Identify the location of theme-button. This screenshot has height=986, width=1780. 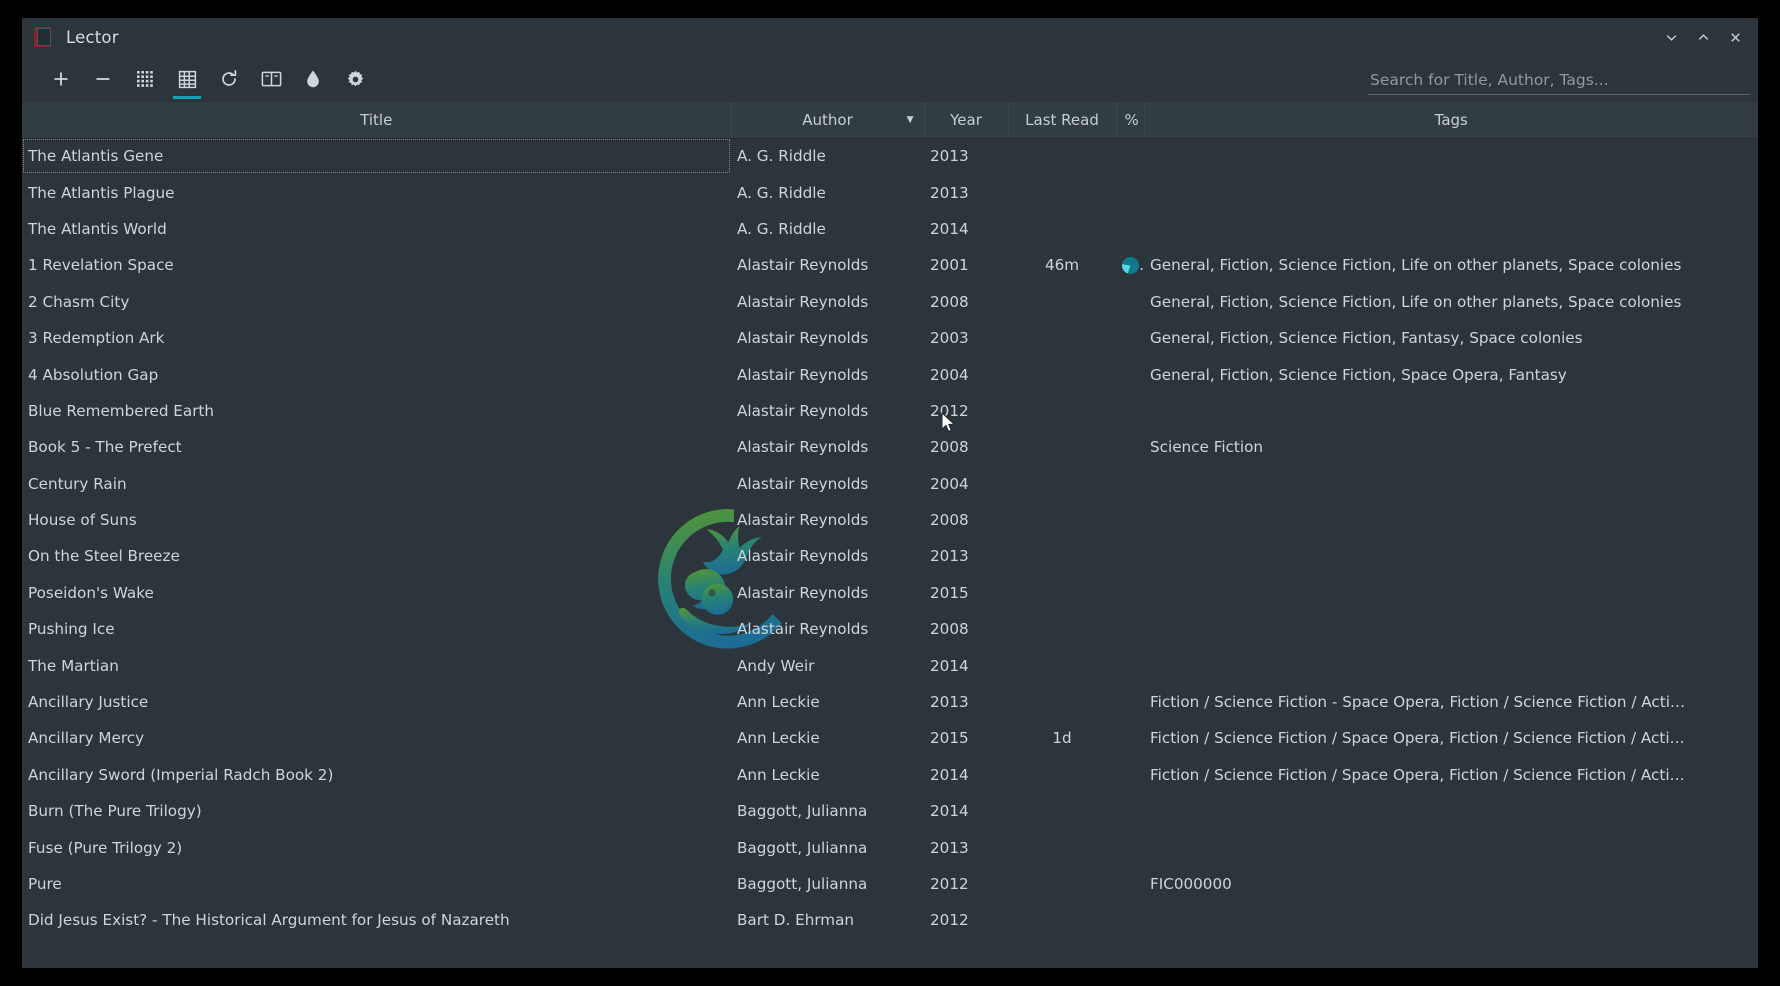
(313, 79).